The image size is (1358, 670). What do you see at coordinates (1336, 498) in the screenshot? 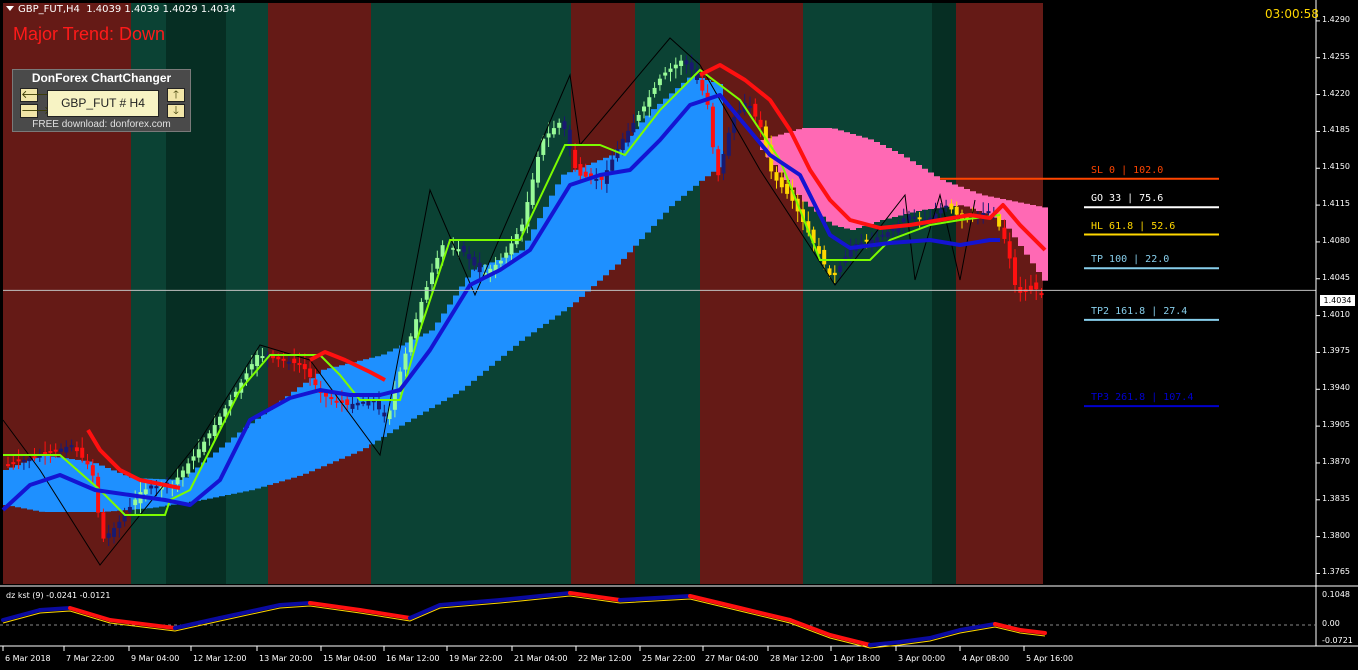
I see `y-tick-label: 1.3835` at bounding box center [1336, 498].